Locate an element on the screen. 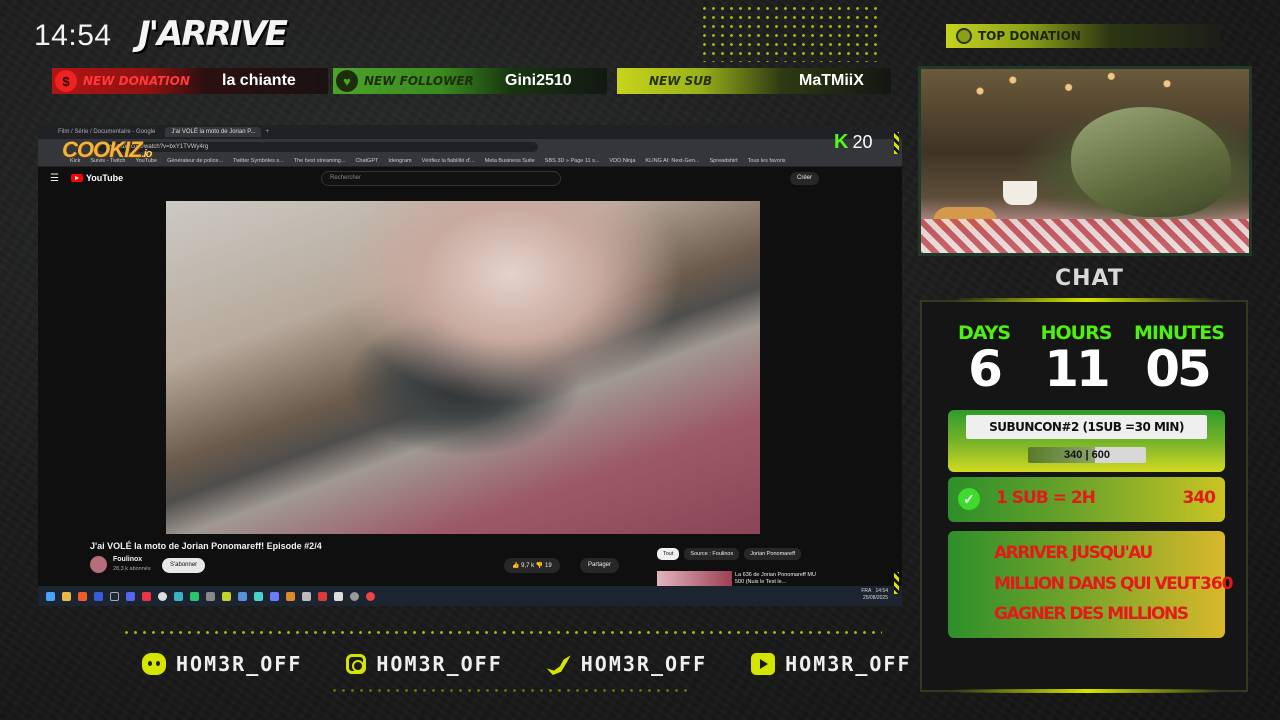 This screenshot has height=720, width=1280. youtube-logo: YouTube is located at coordinates (96, 178).